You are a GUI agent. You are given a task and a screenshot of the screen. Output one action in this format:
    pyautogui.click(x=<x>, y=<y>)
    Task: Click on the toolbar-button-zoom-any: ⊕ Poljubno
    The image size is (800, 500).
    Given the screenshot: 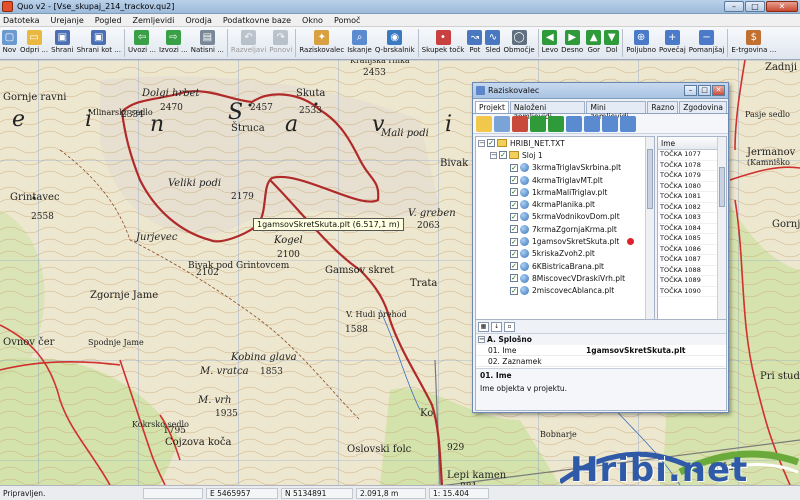 What is the action you would take?
    pyautogui.click(x=641, y=40)
    